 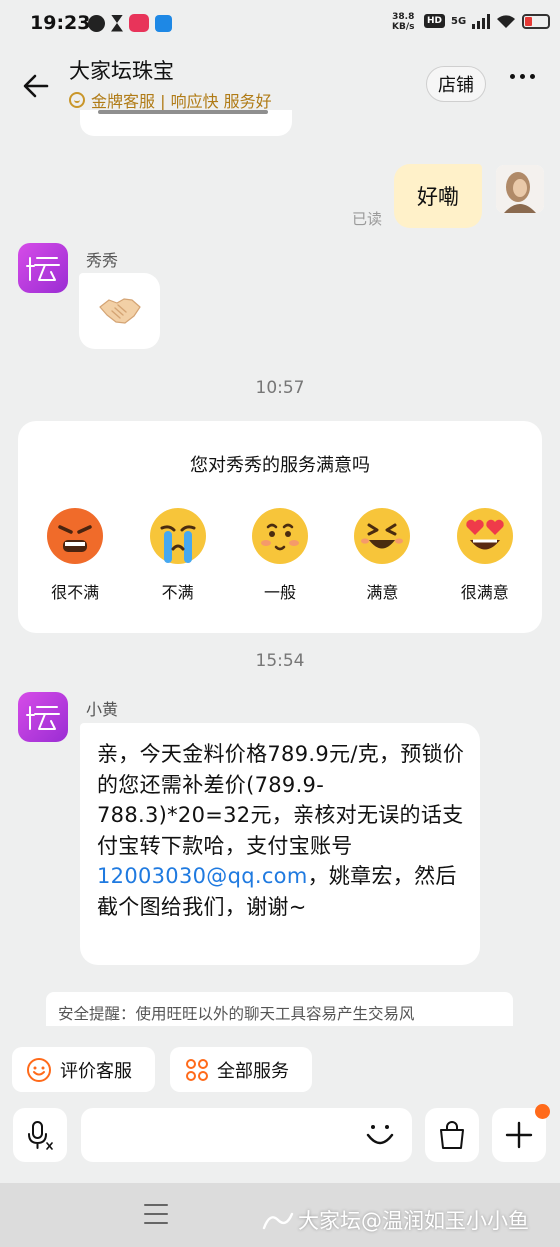 I want to click on handshake-message-bubble, so click(x=119, y=311).